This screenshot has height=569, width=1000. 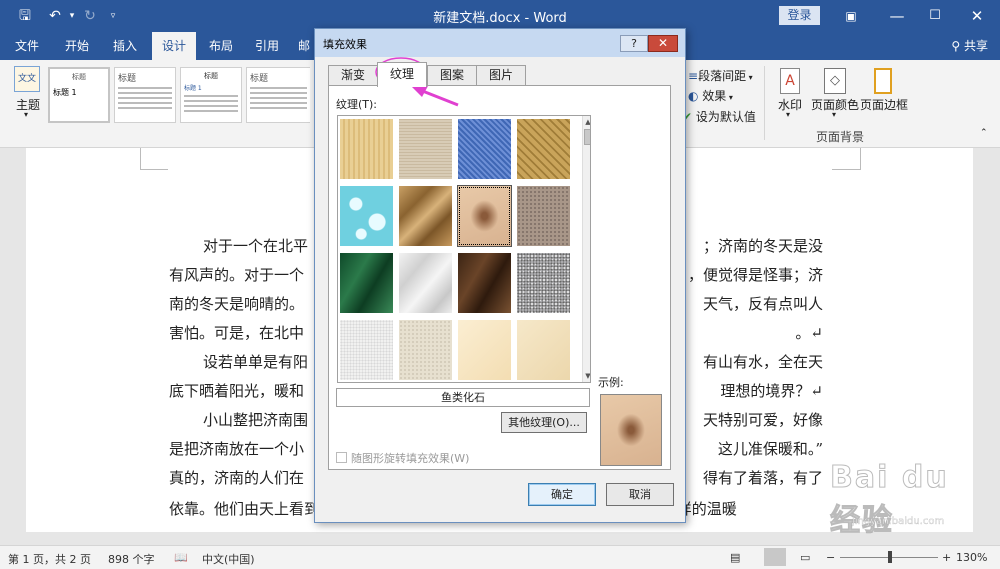 I want to click on tab-design: 设计, so click(x=174, y=46).